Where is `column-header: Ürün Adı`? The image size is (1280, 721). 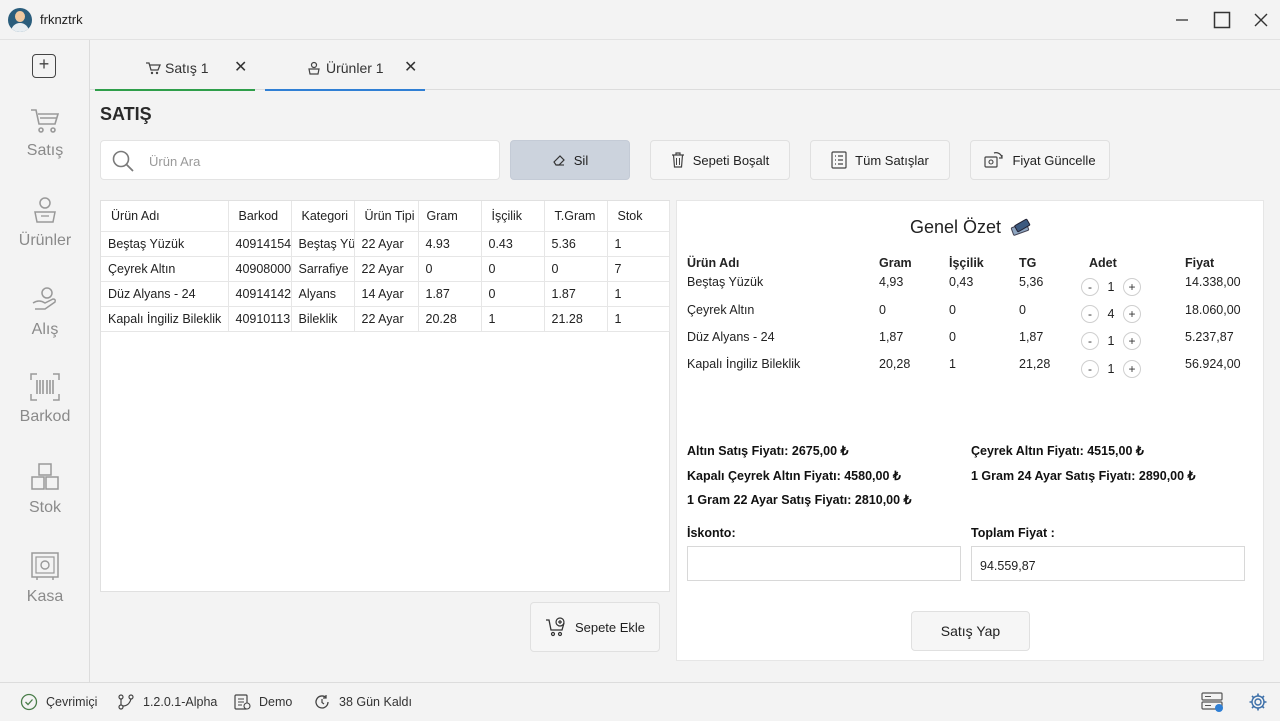 column-header: Ürün Adı is located at coordinates (165, 216).